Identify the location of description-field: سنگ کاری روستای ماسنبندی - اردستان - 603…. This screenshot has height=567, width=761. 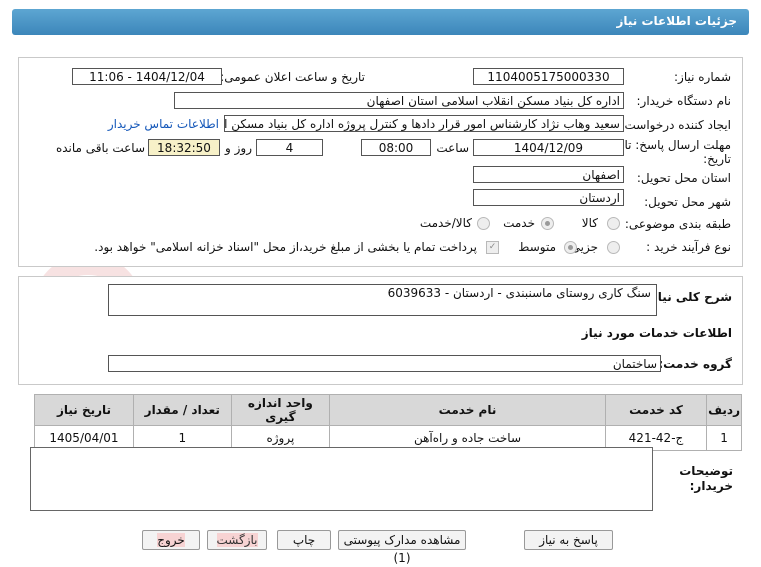
(382, 300).